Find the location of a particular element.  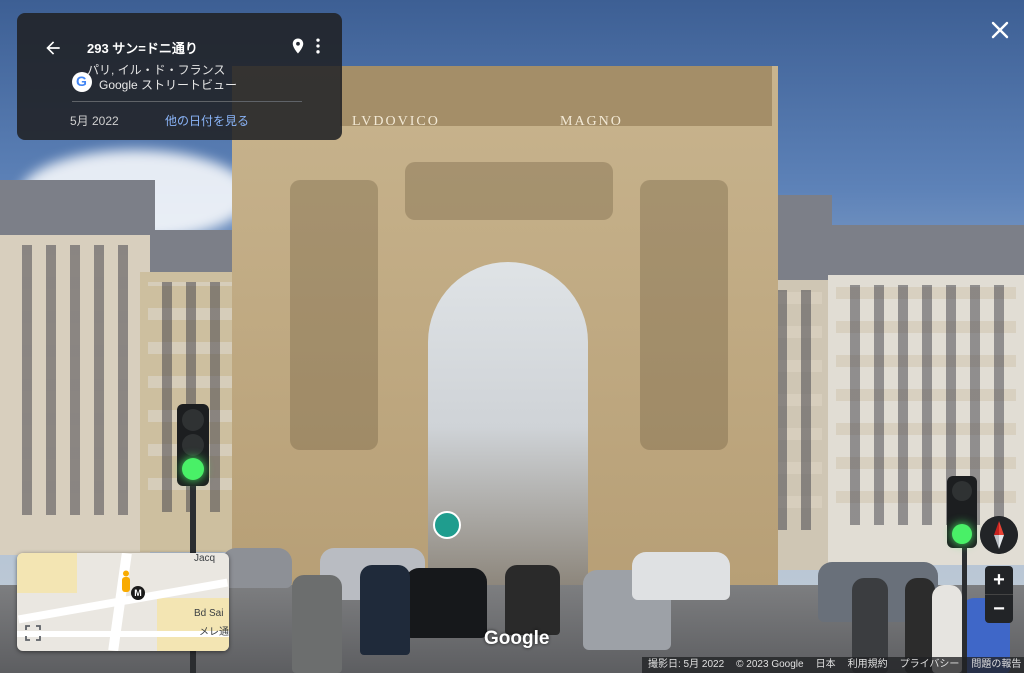

google-logo-icon is located at coordinates (82, 82).